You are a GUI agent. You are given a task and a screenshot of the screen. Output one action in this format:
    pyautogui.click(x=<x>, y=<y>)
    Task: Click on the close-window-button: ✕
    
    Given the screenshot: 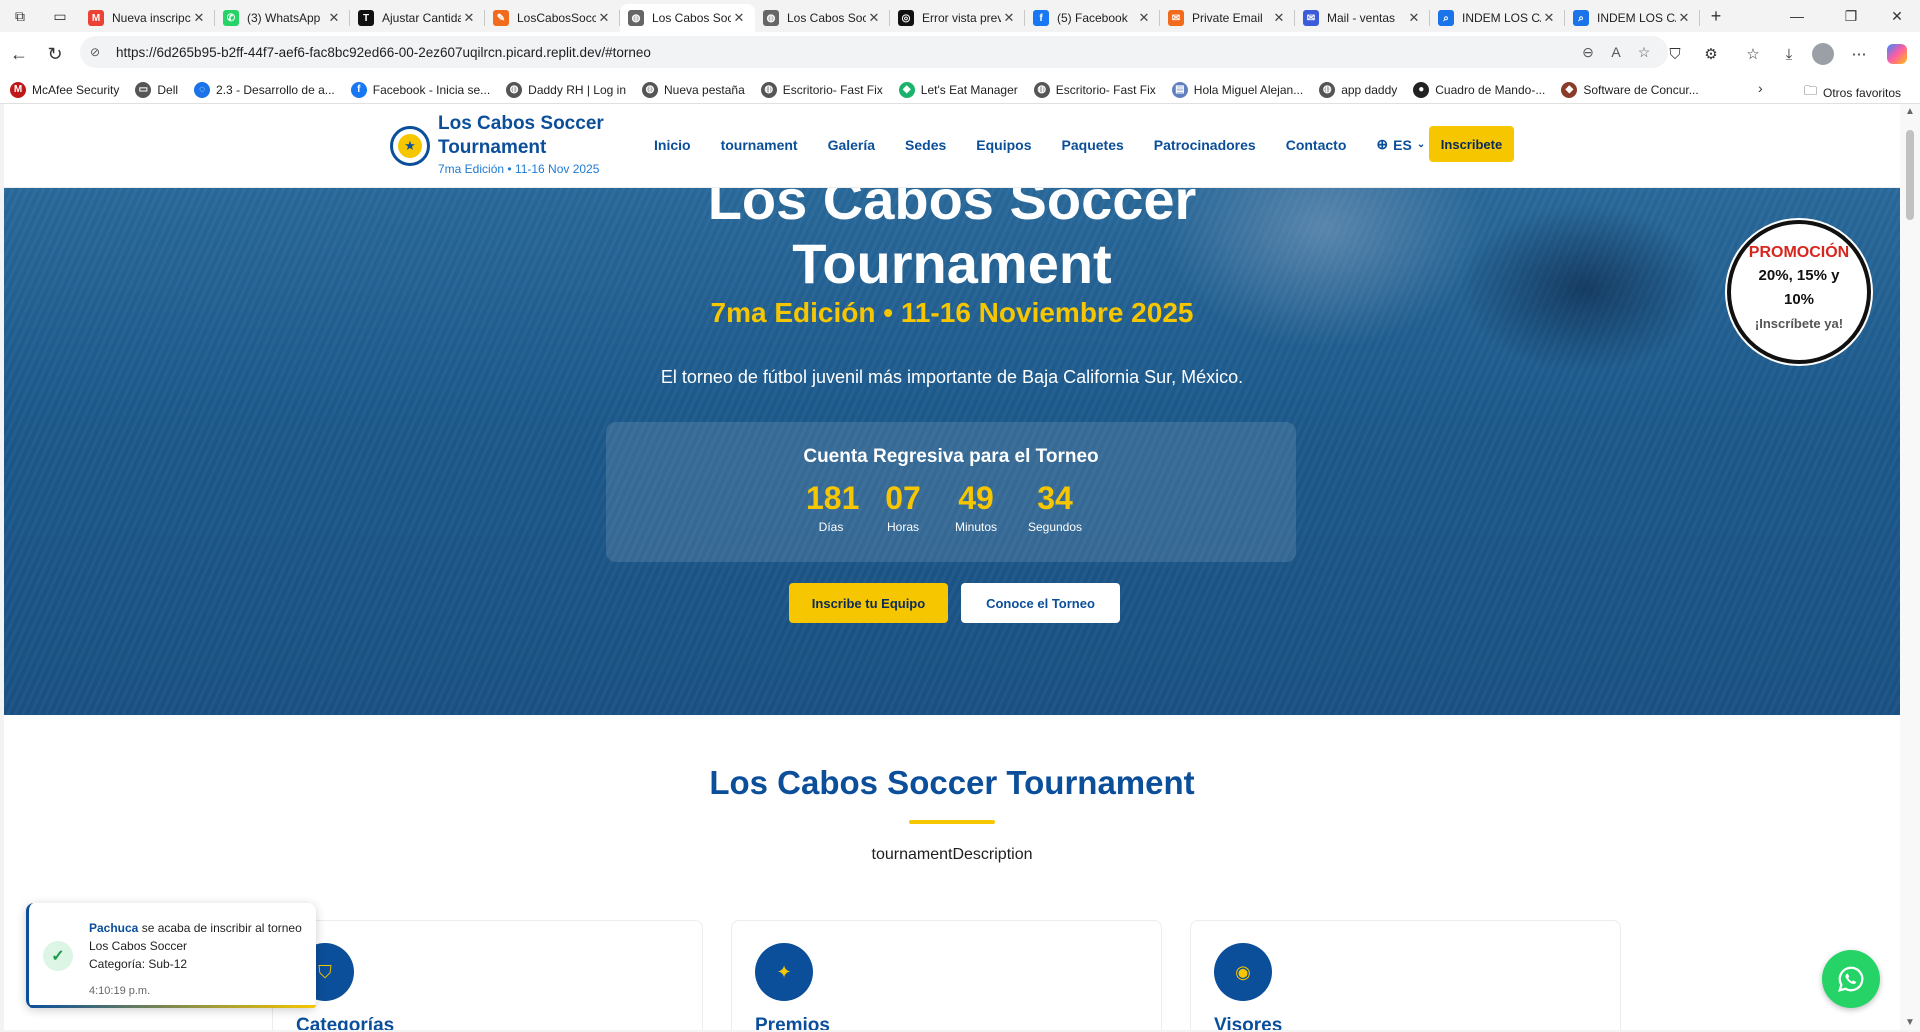 What is the action you would take?
    pyautogui.click(x=1897, y=16)
    